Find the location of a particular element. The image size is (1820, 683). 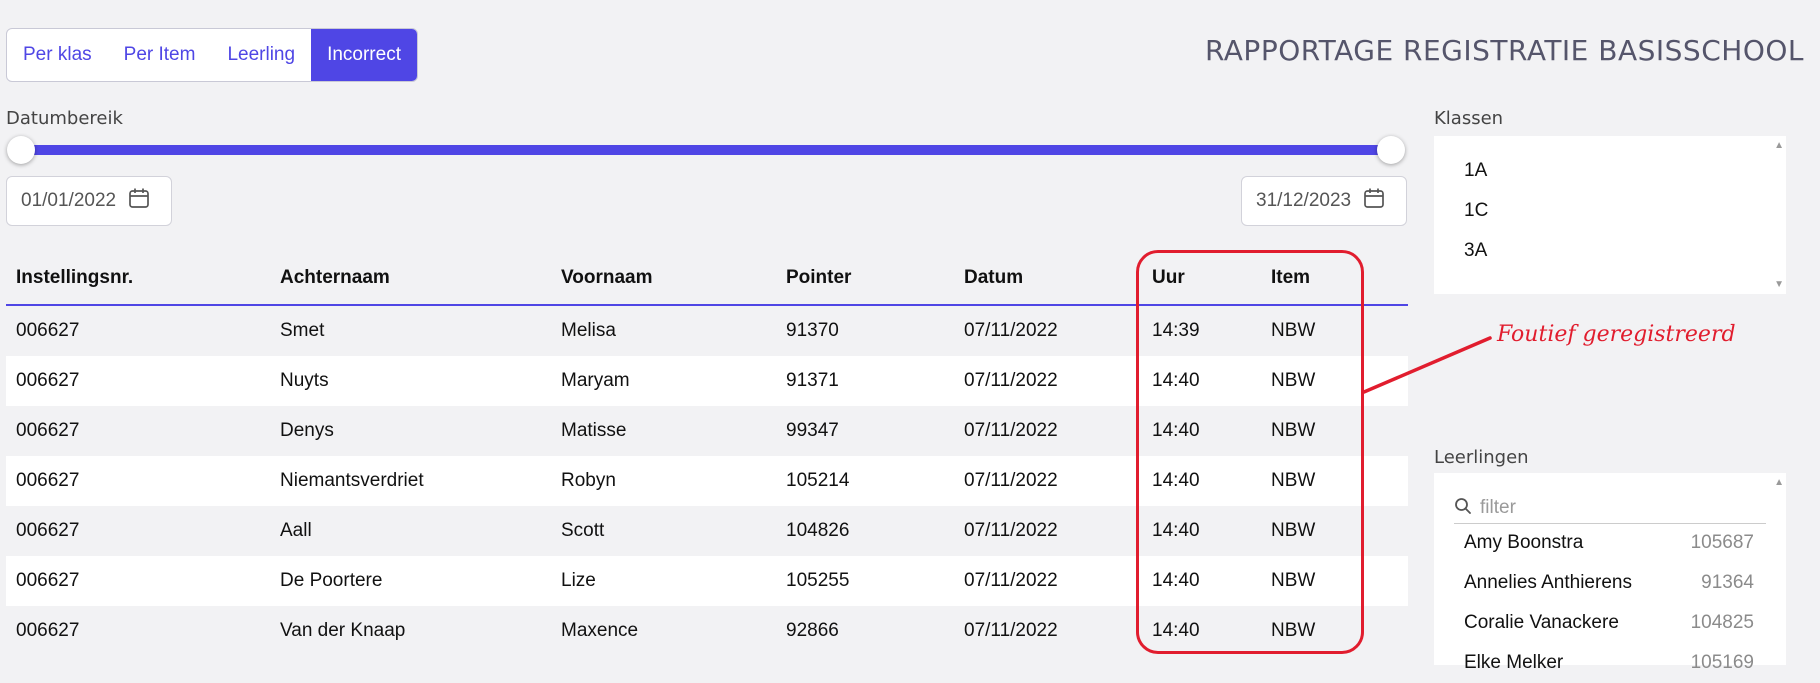

view-tabs: Per klas Per Item Leerling Incorrect is located at coordinates (212, 55).